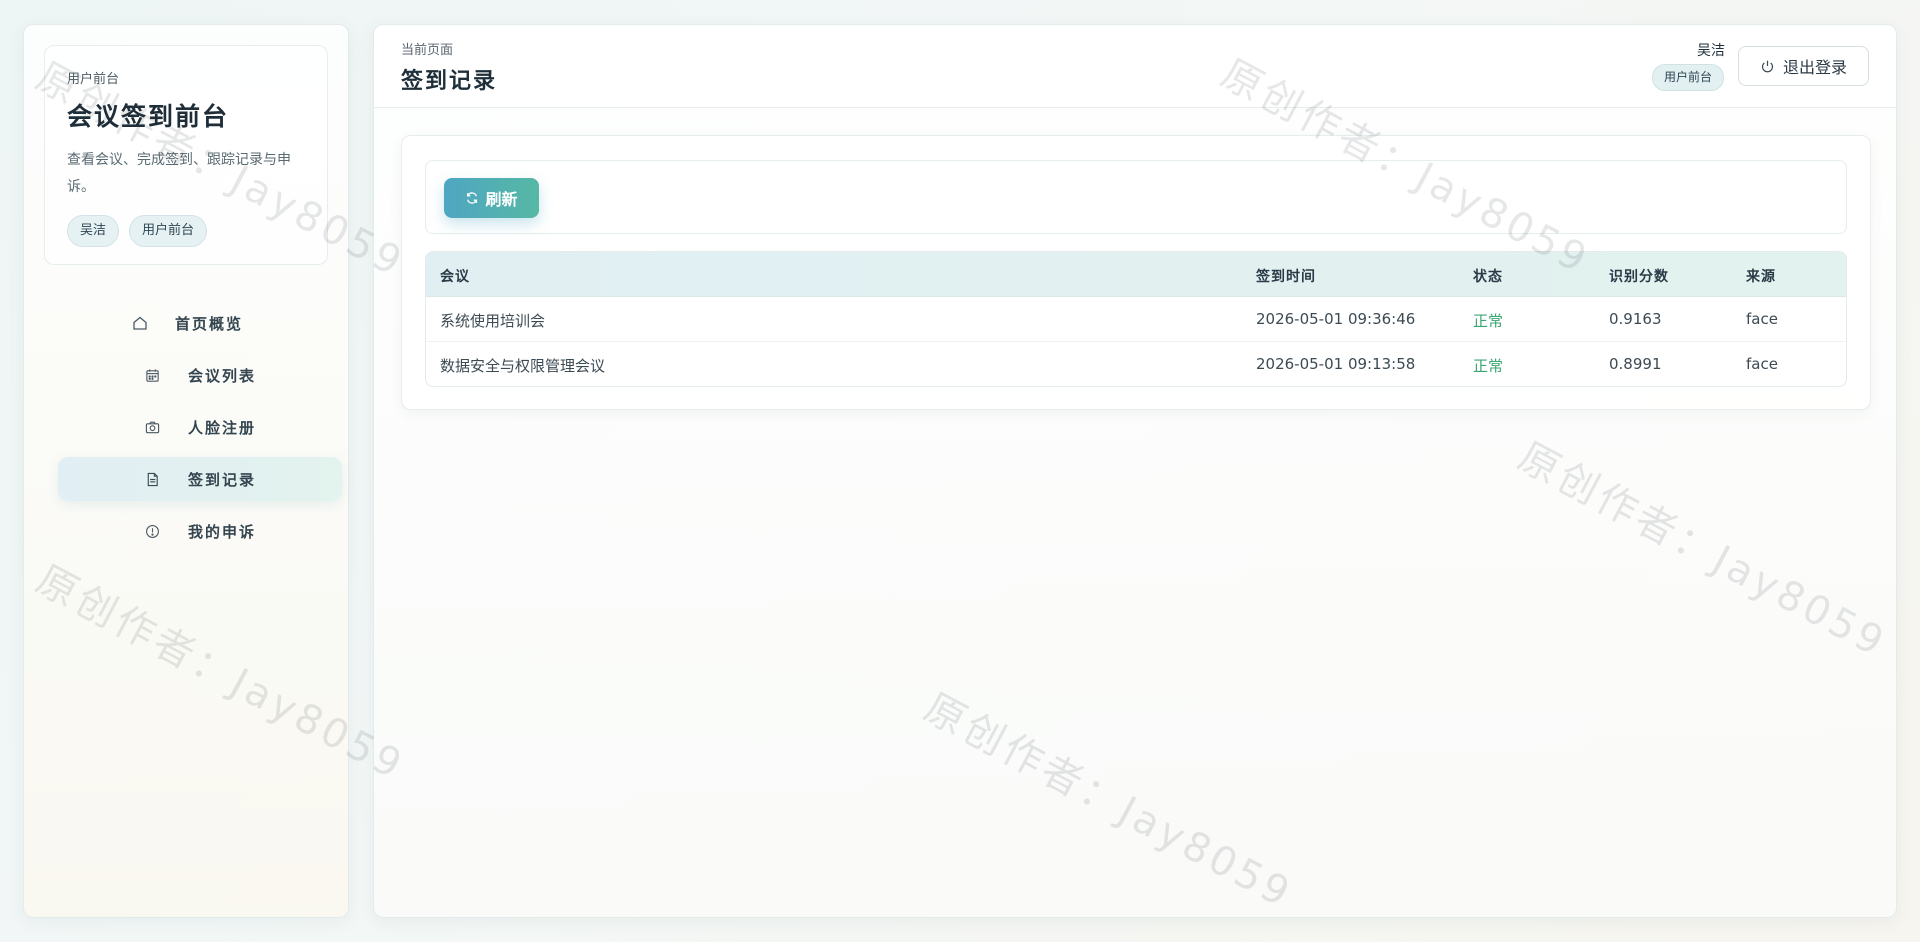 This screenshot has height=942, width=1920. Describe the element at coordinates (472, 198) in the screenshot. I see `refresh-icon` at that location.